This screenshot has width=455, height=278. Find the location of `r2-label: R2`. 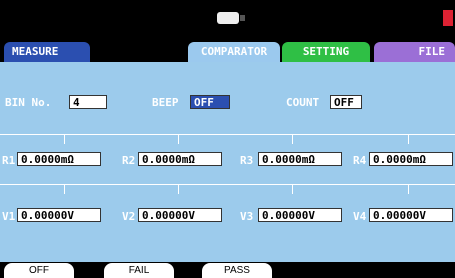

r2-label: R2 is located at coordinates (129, 160).